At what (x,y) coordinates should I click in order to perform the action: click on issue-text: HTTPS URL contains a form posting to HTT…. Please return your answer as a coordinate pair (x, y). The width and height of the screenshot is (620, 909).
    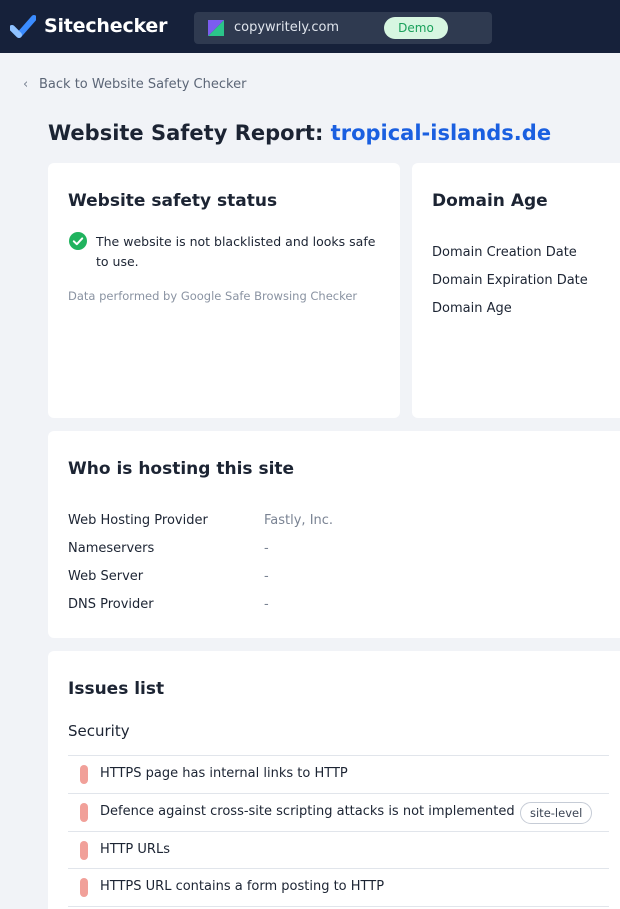
    Looking at the image, I should click on (242, 886).